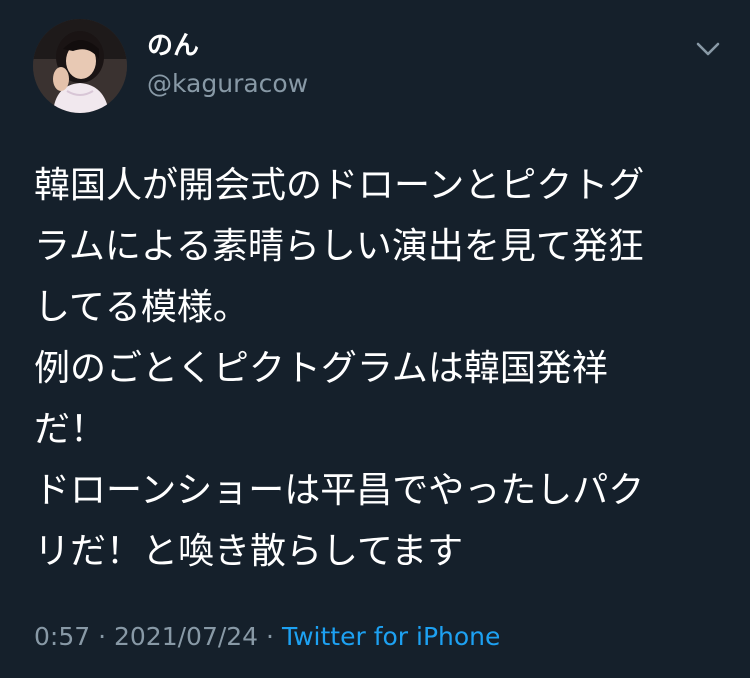  I want to click on tweet-text-line: ラムによる素晴らしい演出を見て発狂, so click(339, 246).